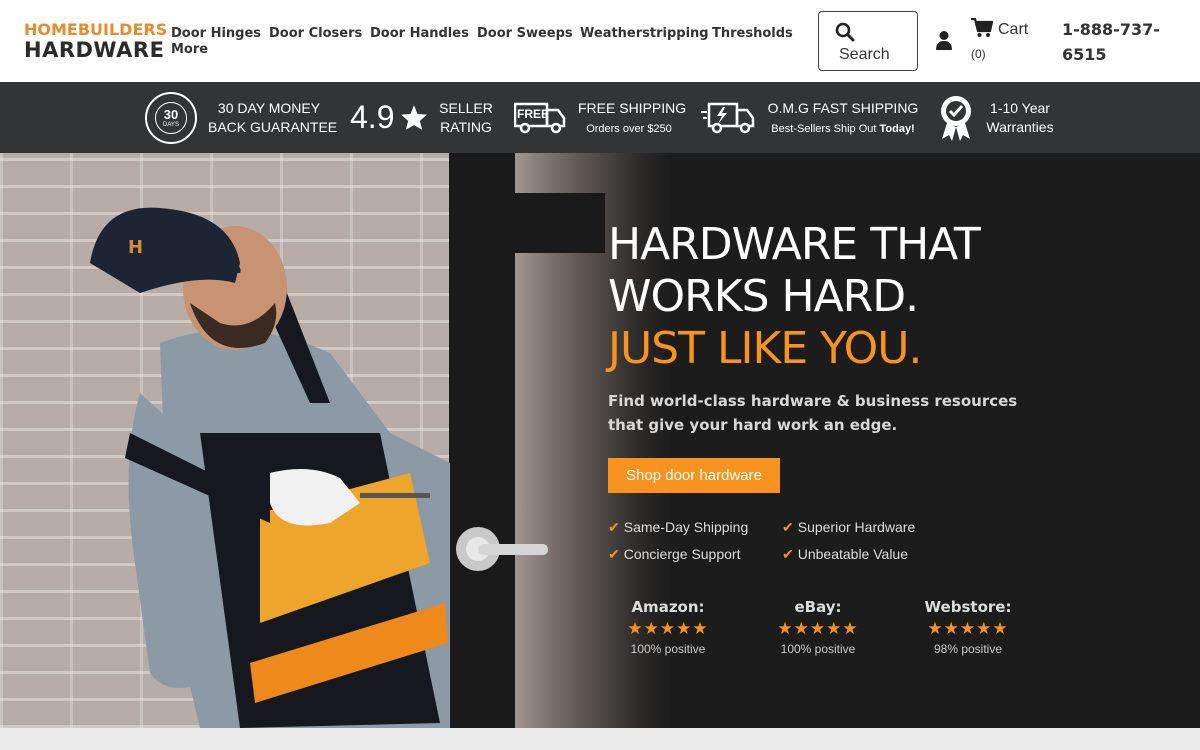 The image size is (1200, 750). I want to click on seller-rating-line1: SELLER, so click(466, 108).